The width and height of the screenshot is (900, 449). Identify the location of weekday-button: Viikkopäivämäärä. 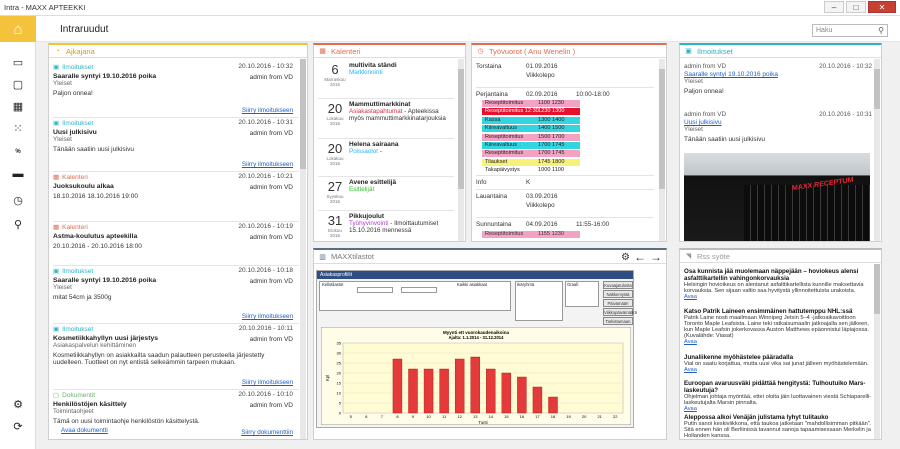
(620, 312).